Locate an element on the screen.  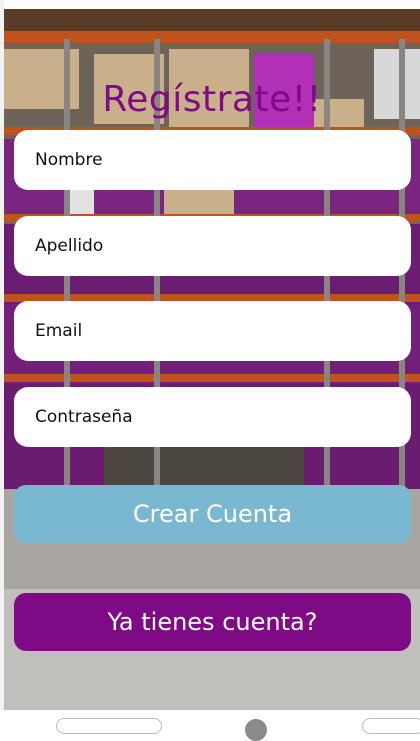
create-account-button: Crear Cuenta is located at coordinates (212, 514).